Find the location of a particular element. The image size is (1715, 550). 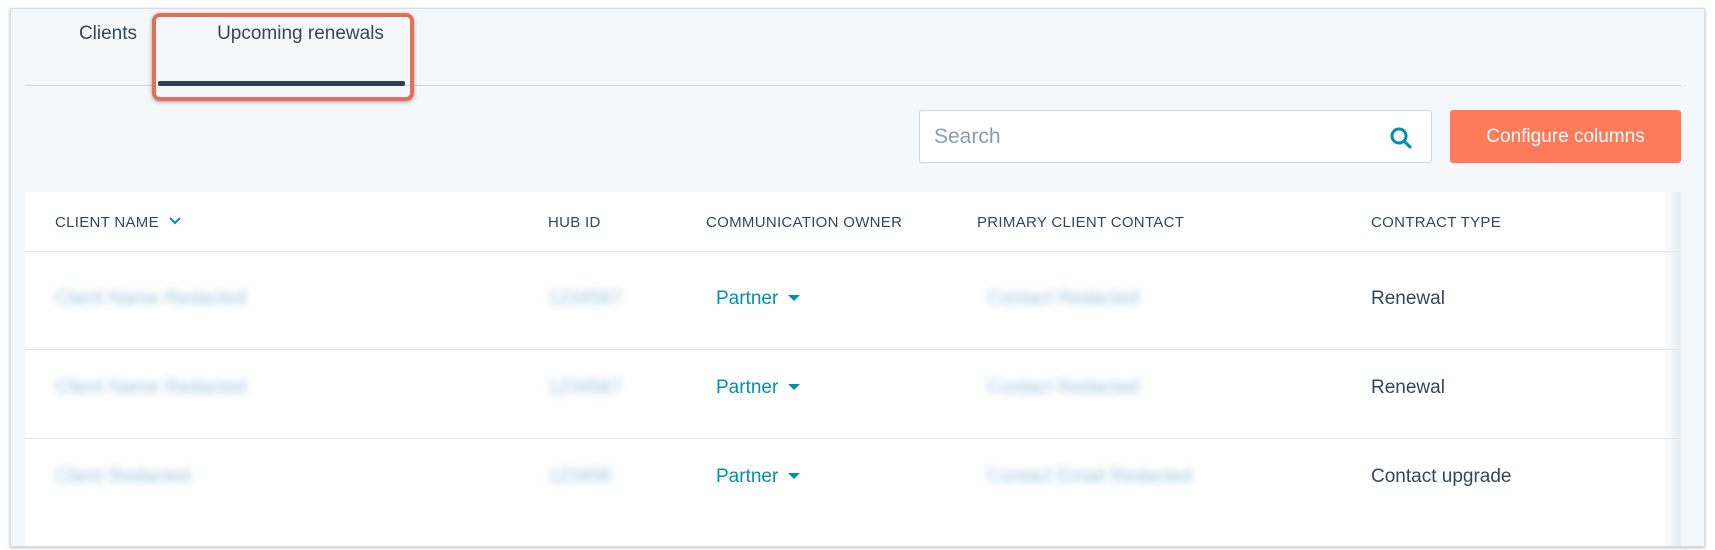

tab-clients-label: Clients is located at coordinates (108, 33).